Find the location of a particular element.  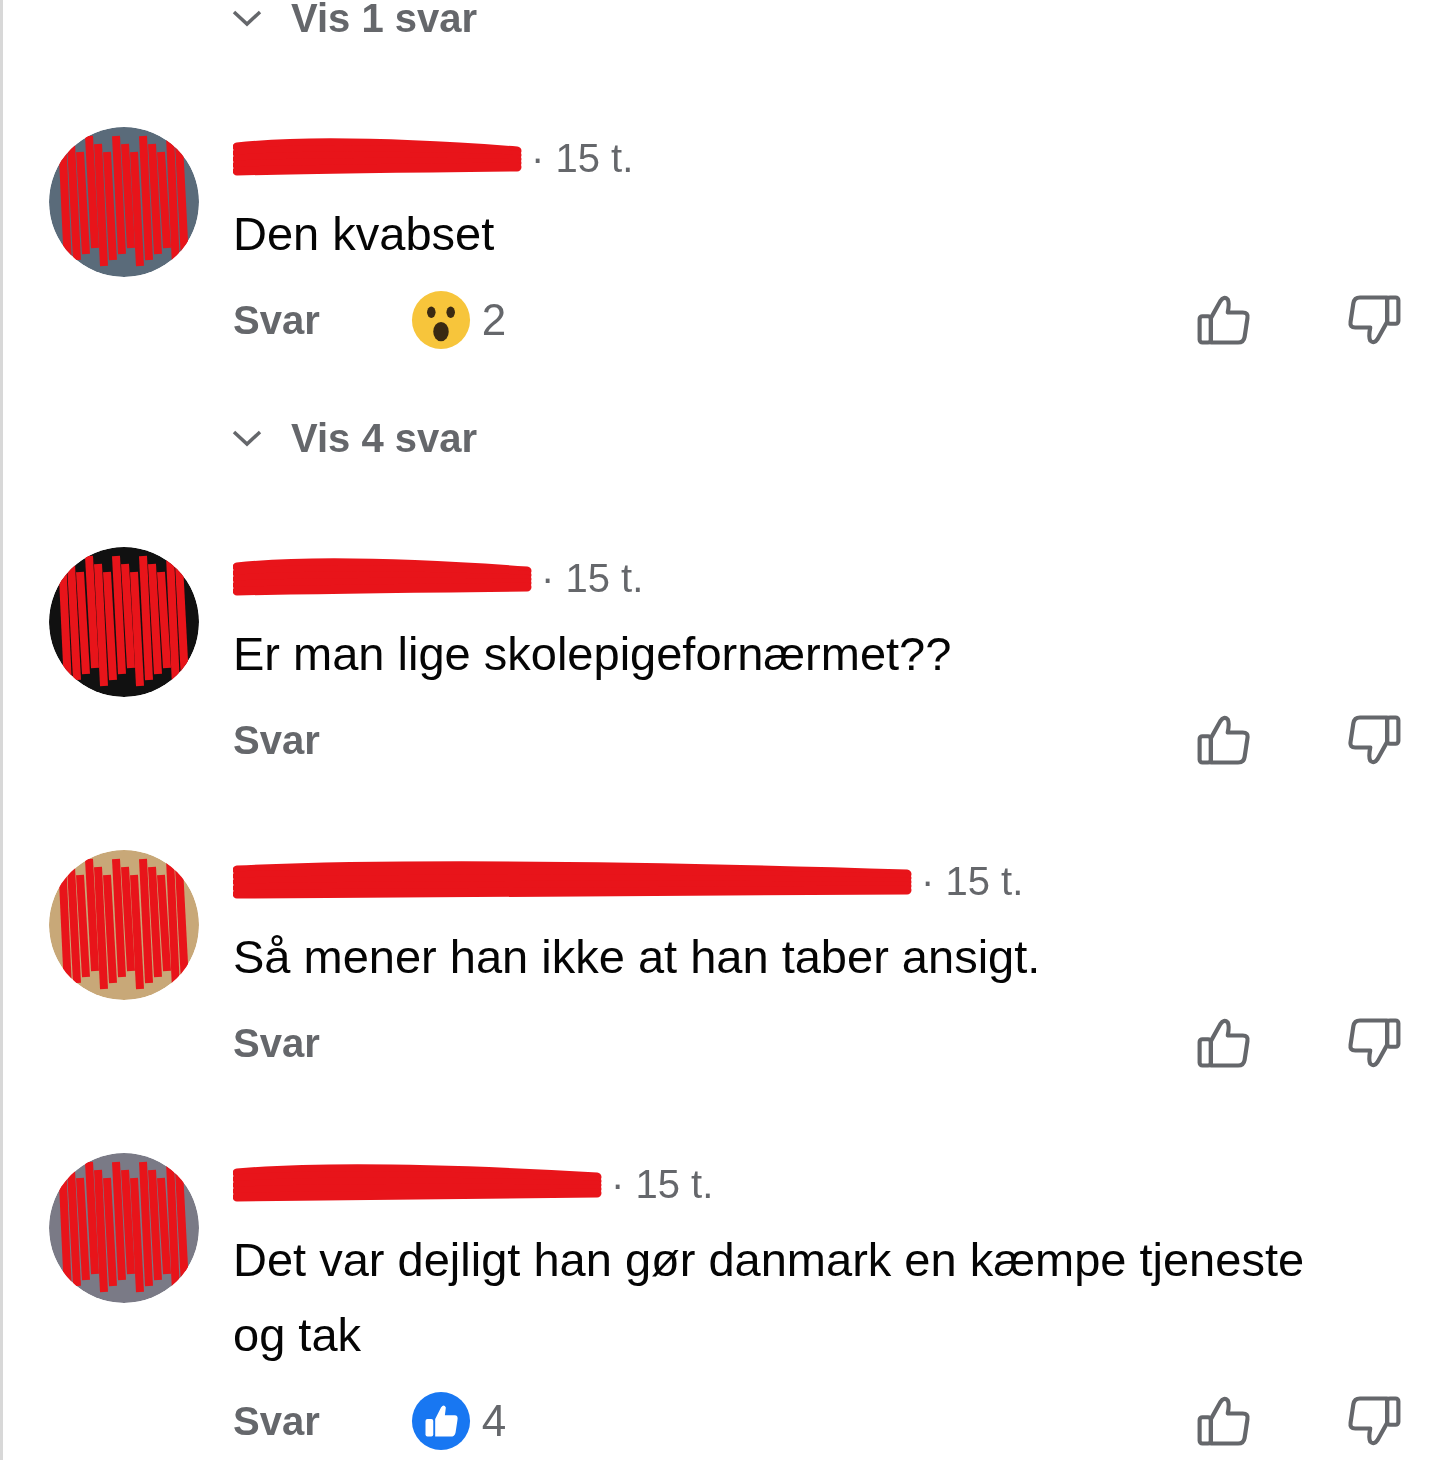

reaction-count: 2 is located at coordinates (494, 320).